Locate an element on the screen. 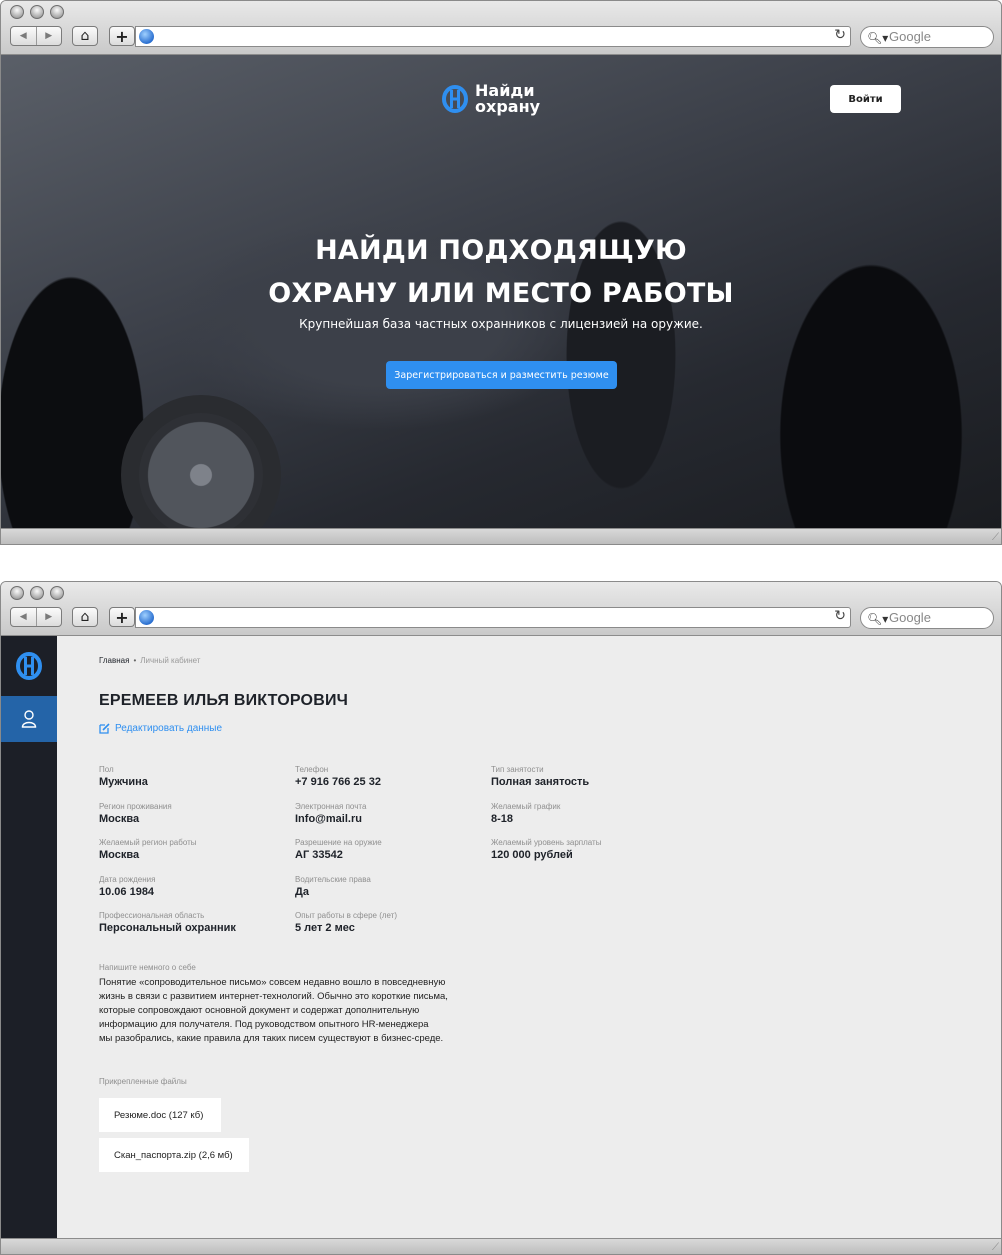 This screenshot has height=1255, width=1002. attached-file-resume: Резюме.doc (127 кб) is located at coordinates (160, 1115).